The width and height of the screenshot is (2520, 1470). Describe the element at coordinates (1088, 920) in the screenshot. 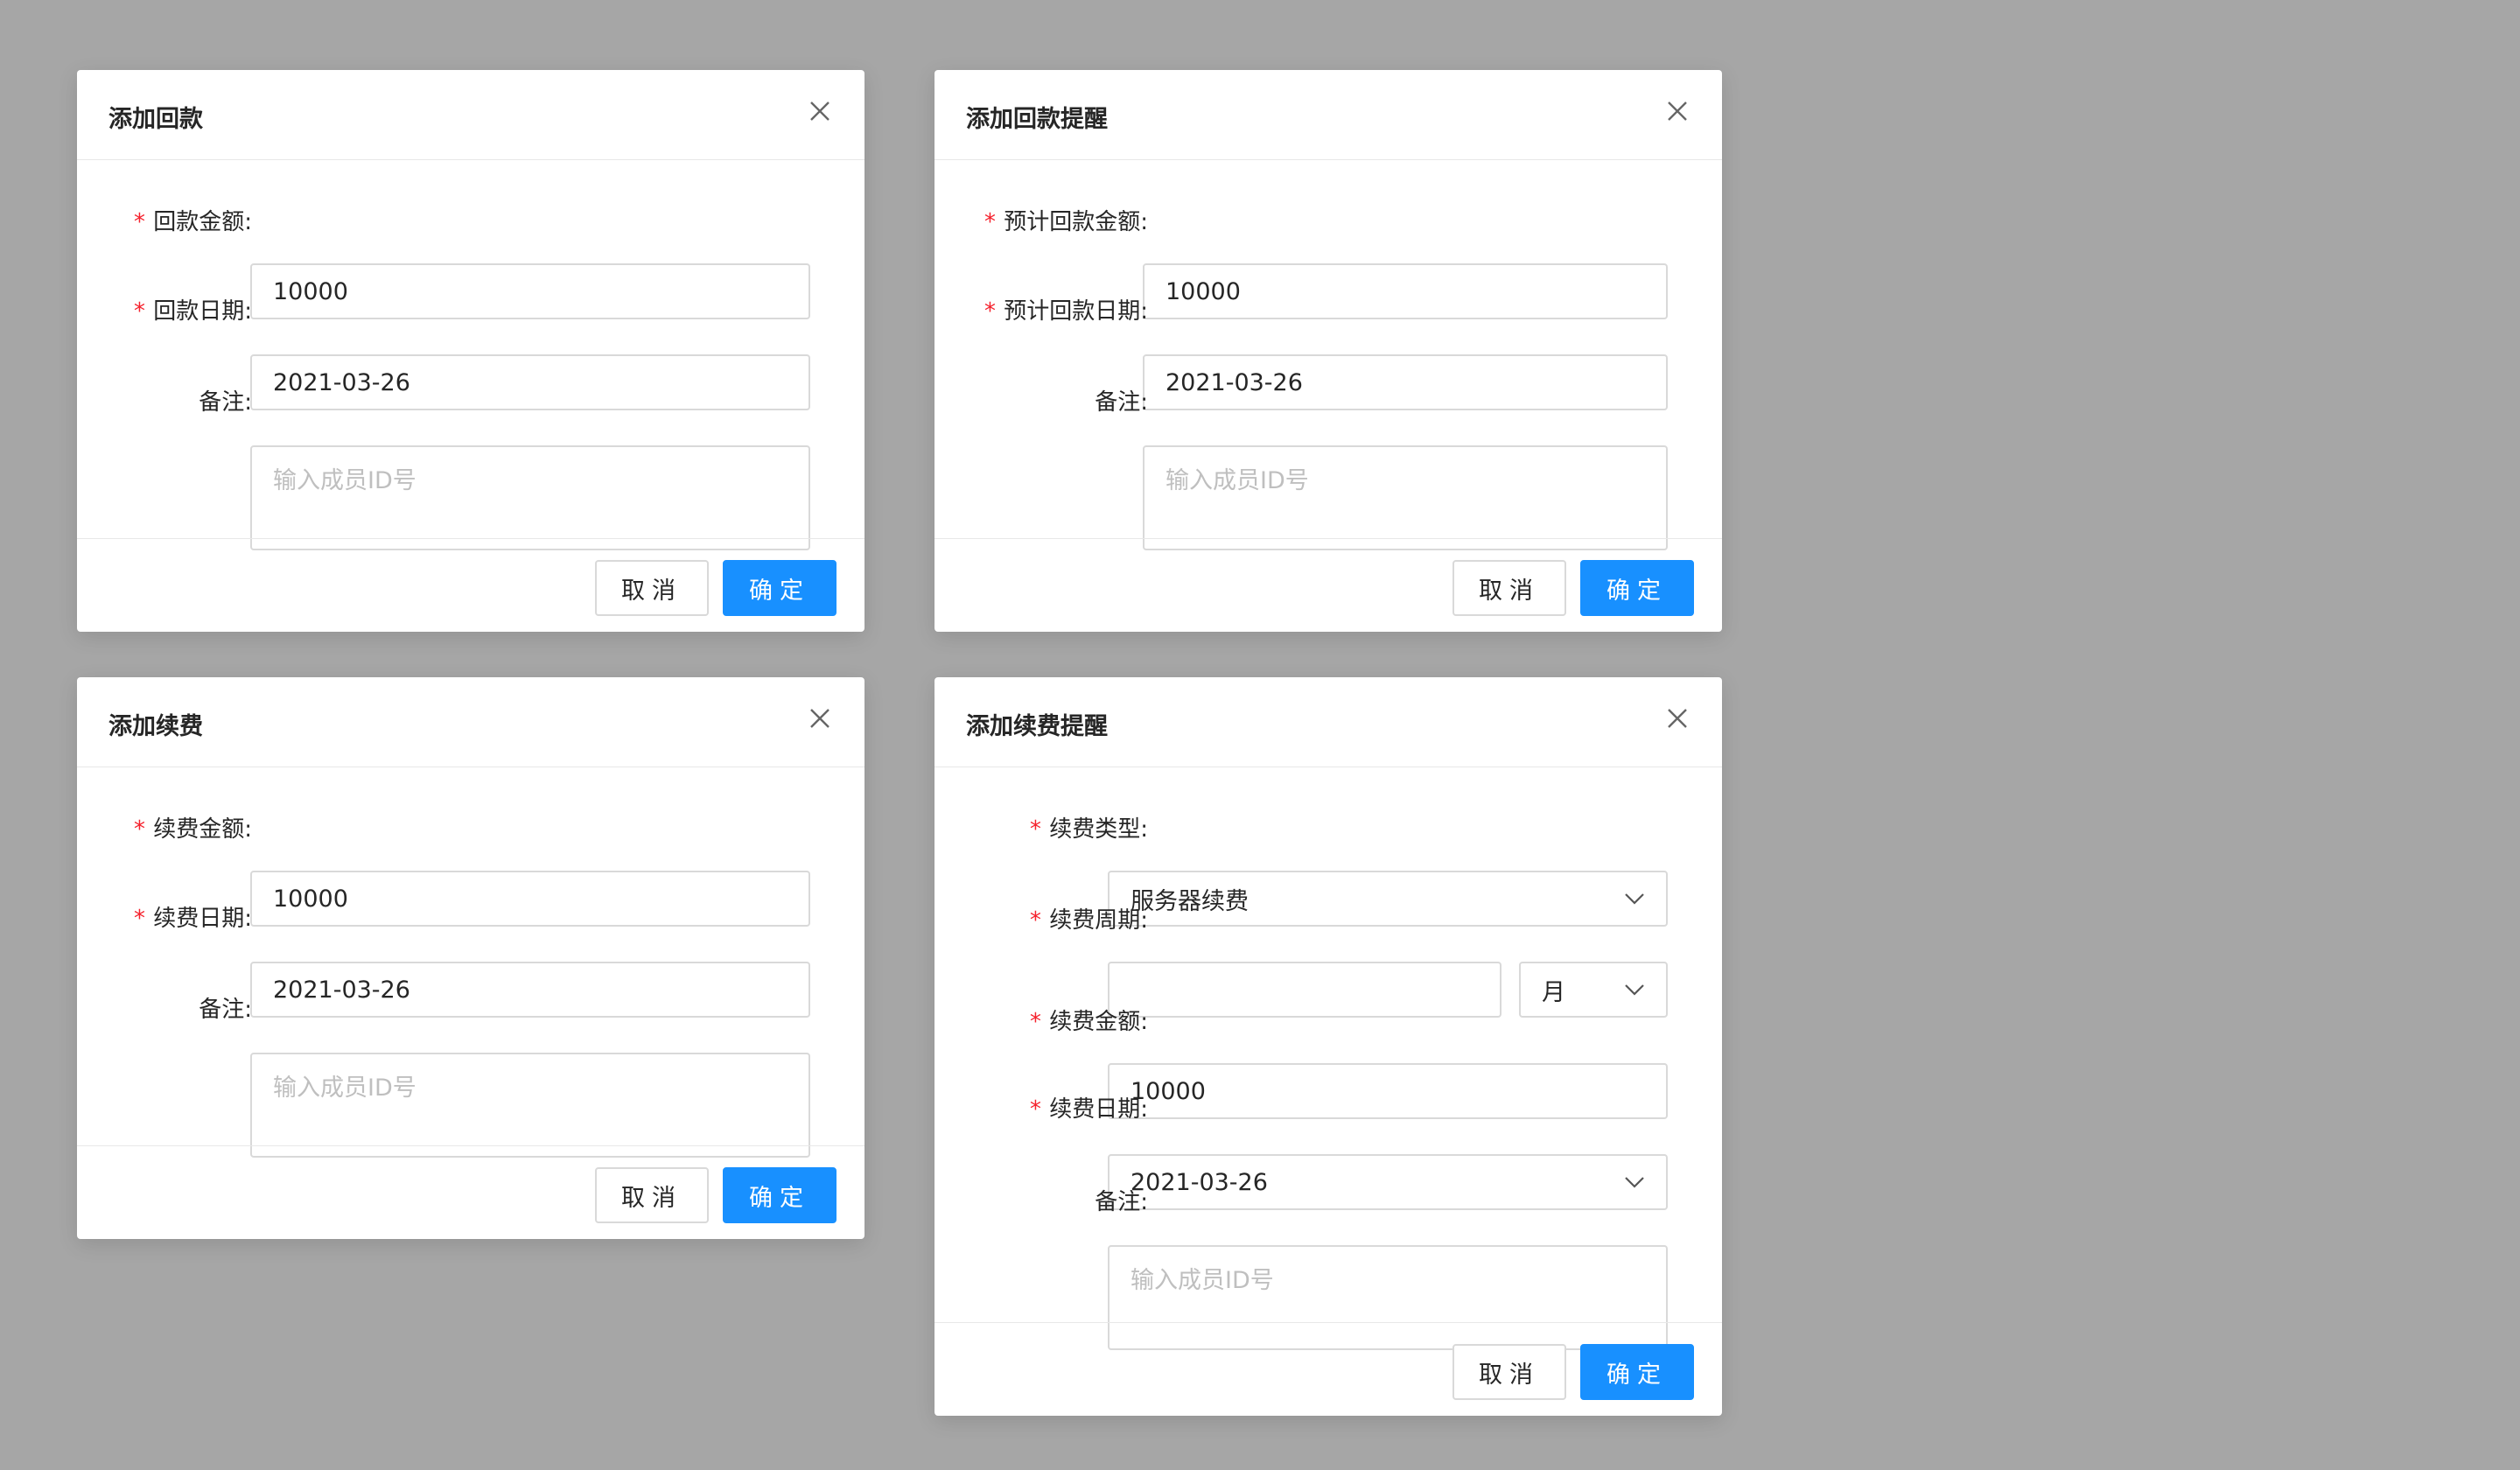

I see `renewal-period-label: * 续费周期:` at that location.